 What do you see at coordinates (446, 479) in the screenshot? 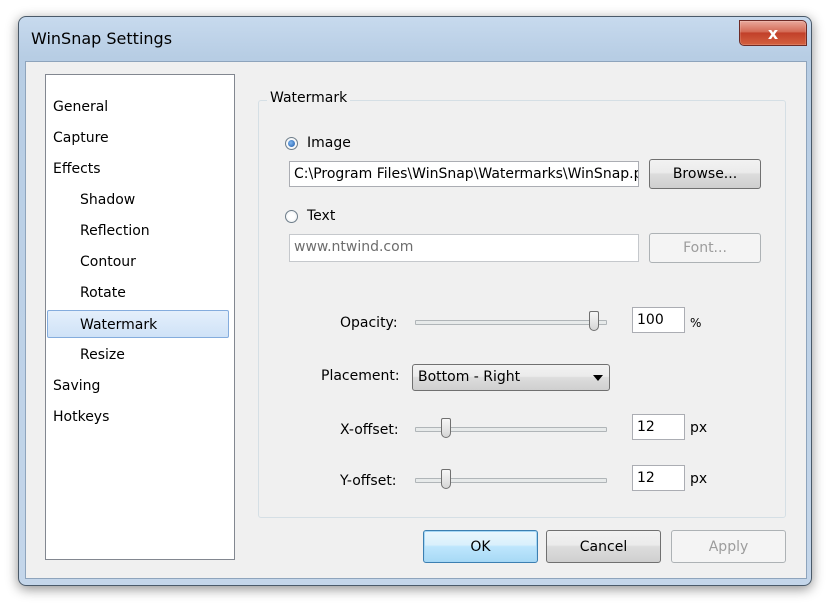
I see `y-offset-slider-thumb` at bounding box center [446, 479].